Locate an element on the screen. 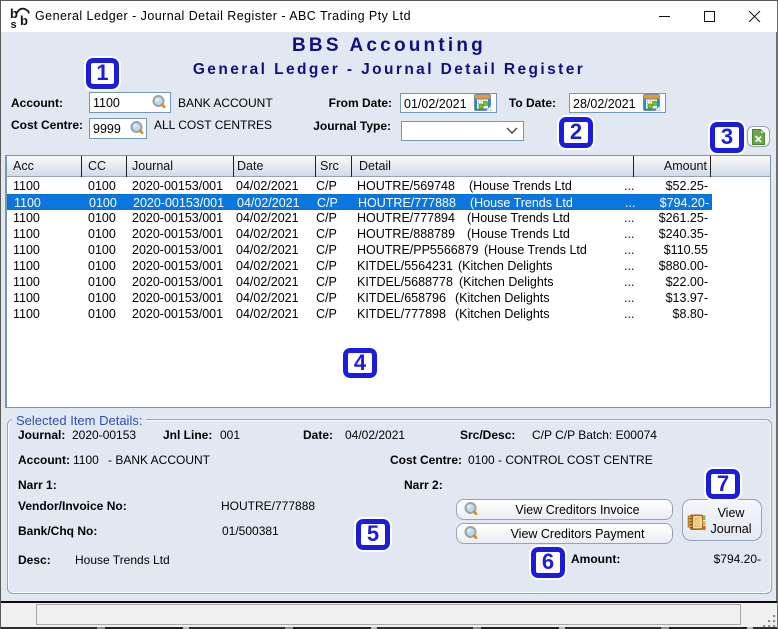 The image size is (778, 629). svg-text: b is located at coordinates (24, 20).